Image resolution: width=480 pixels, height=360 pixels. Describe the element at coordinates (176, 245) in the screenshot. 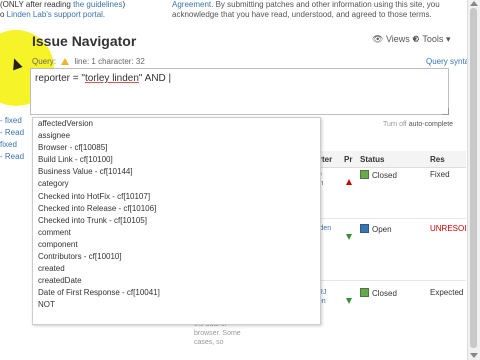

I see `suggestion-item: component` at that location.